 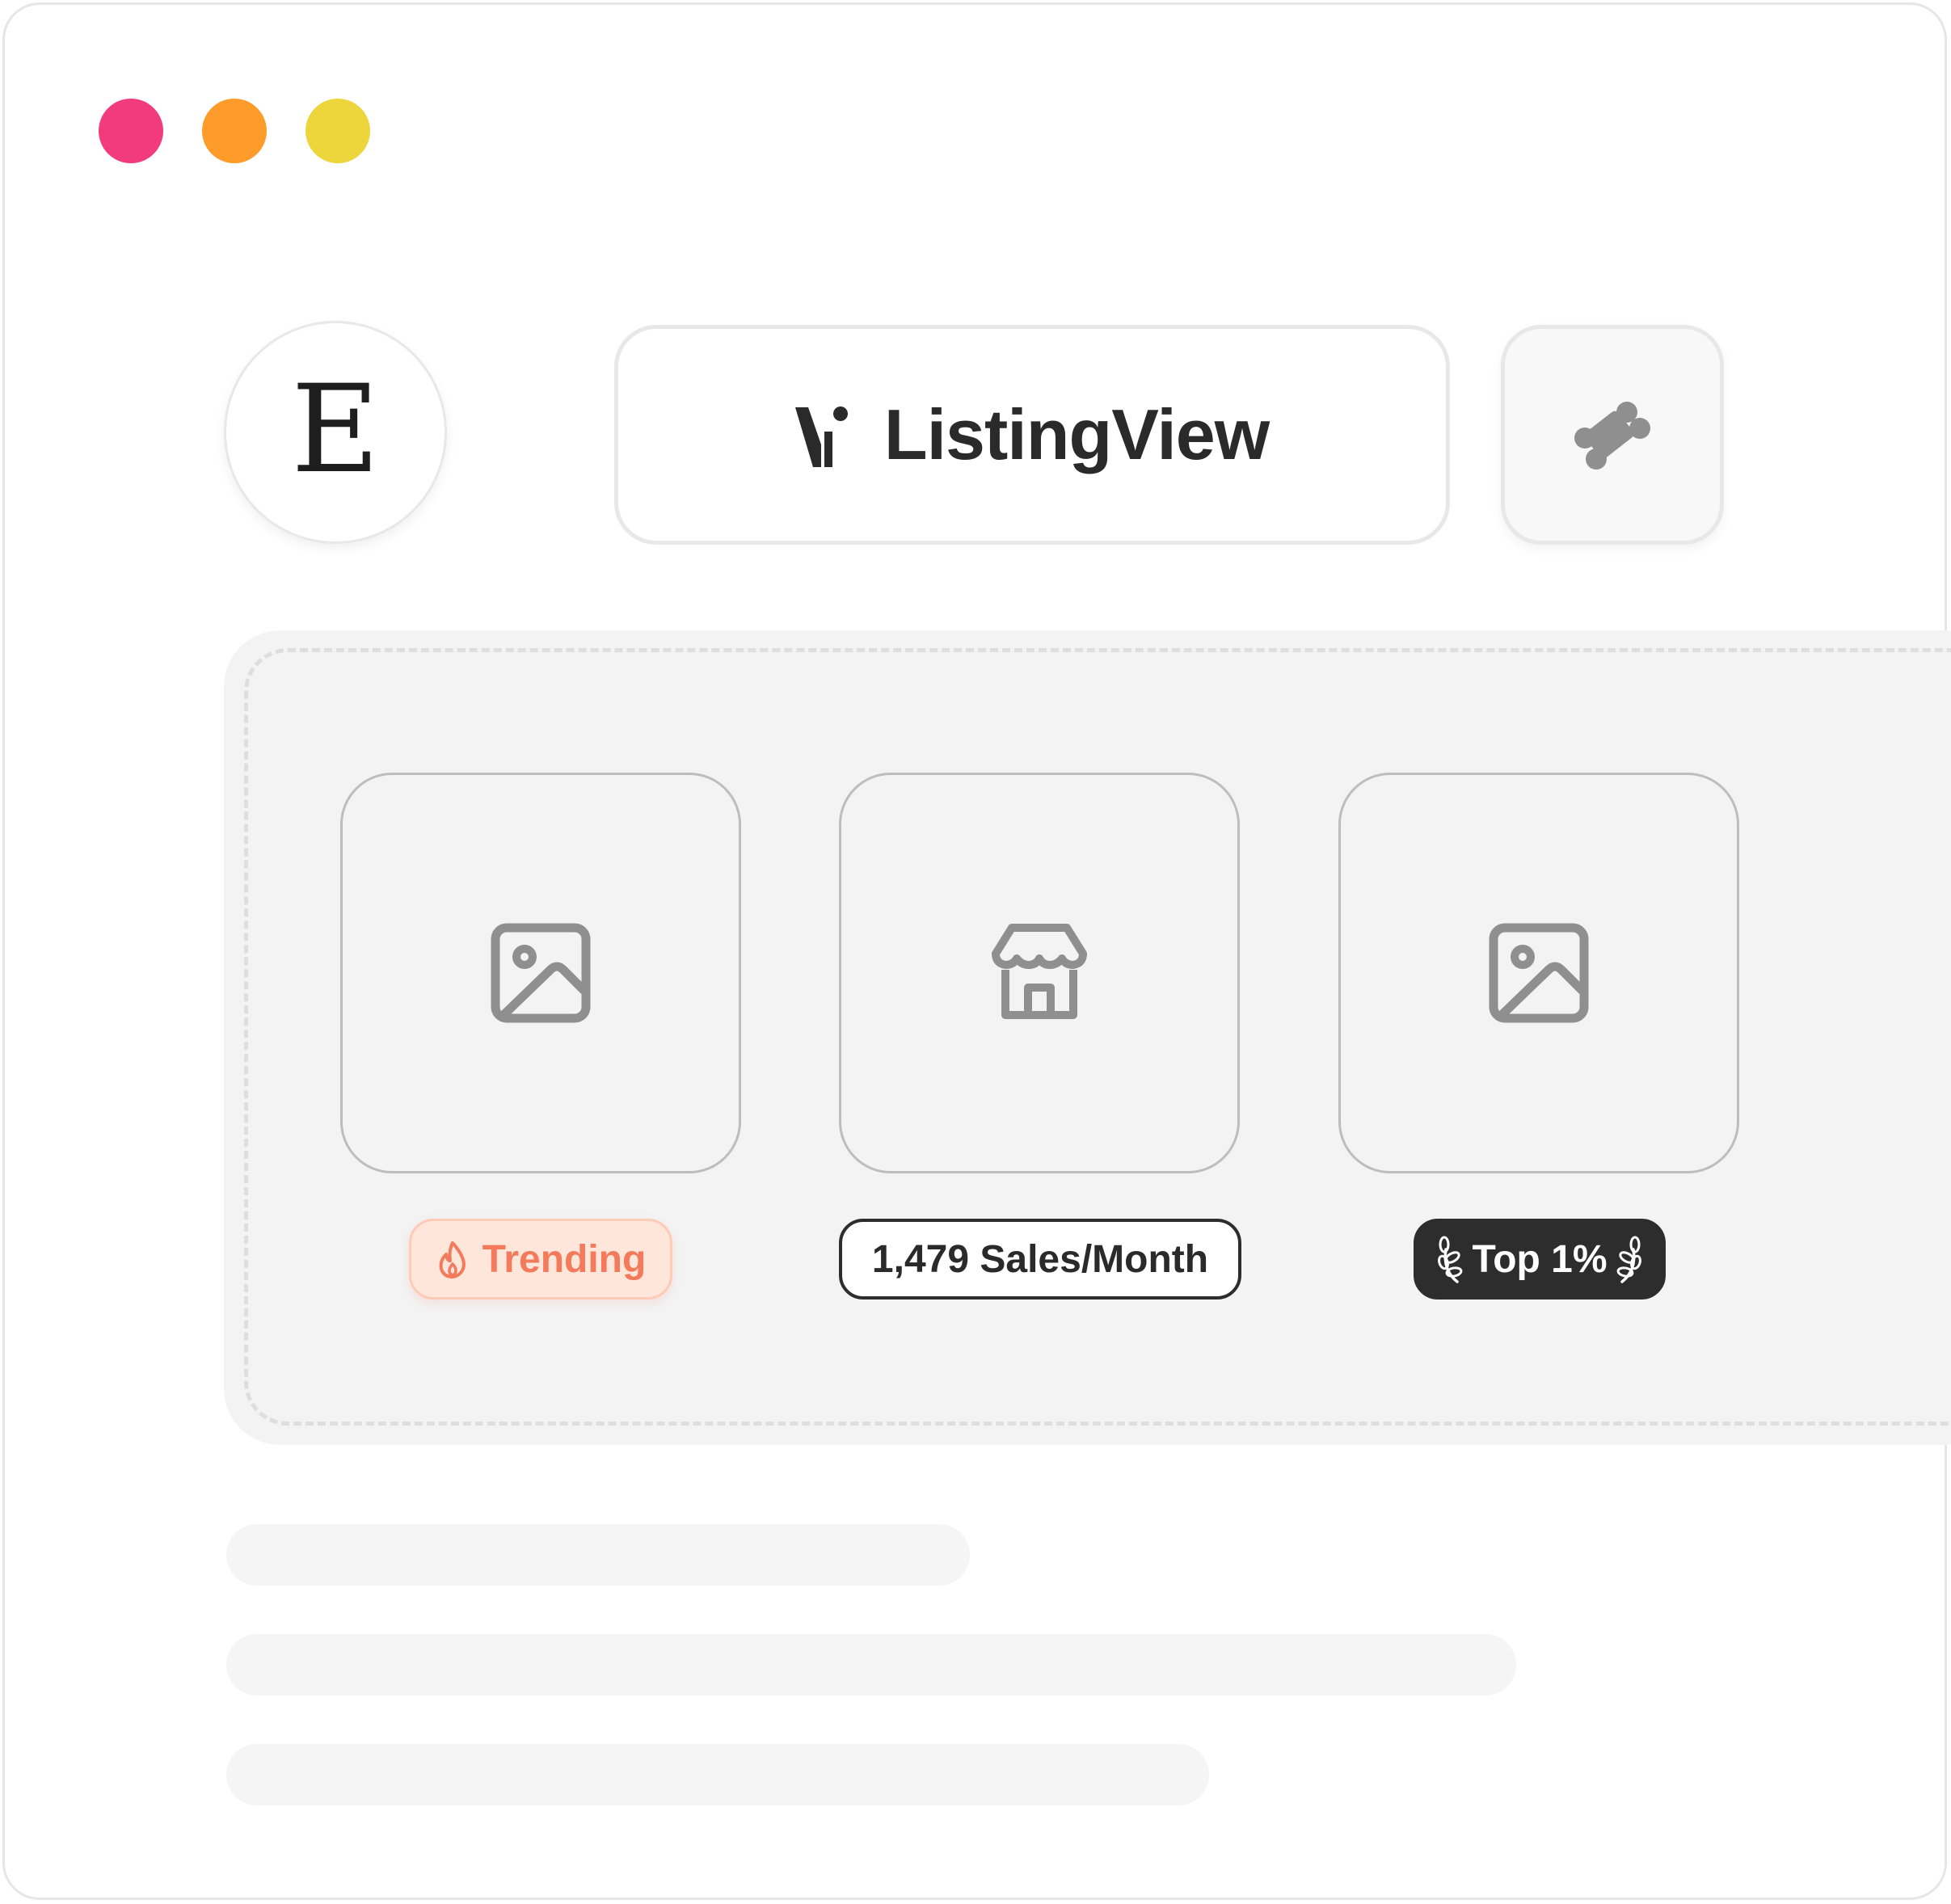 I want to click on sales-badge: 1,479 Sales/Month, so click(x=1040, y=1259).